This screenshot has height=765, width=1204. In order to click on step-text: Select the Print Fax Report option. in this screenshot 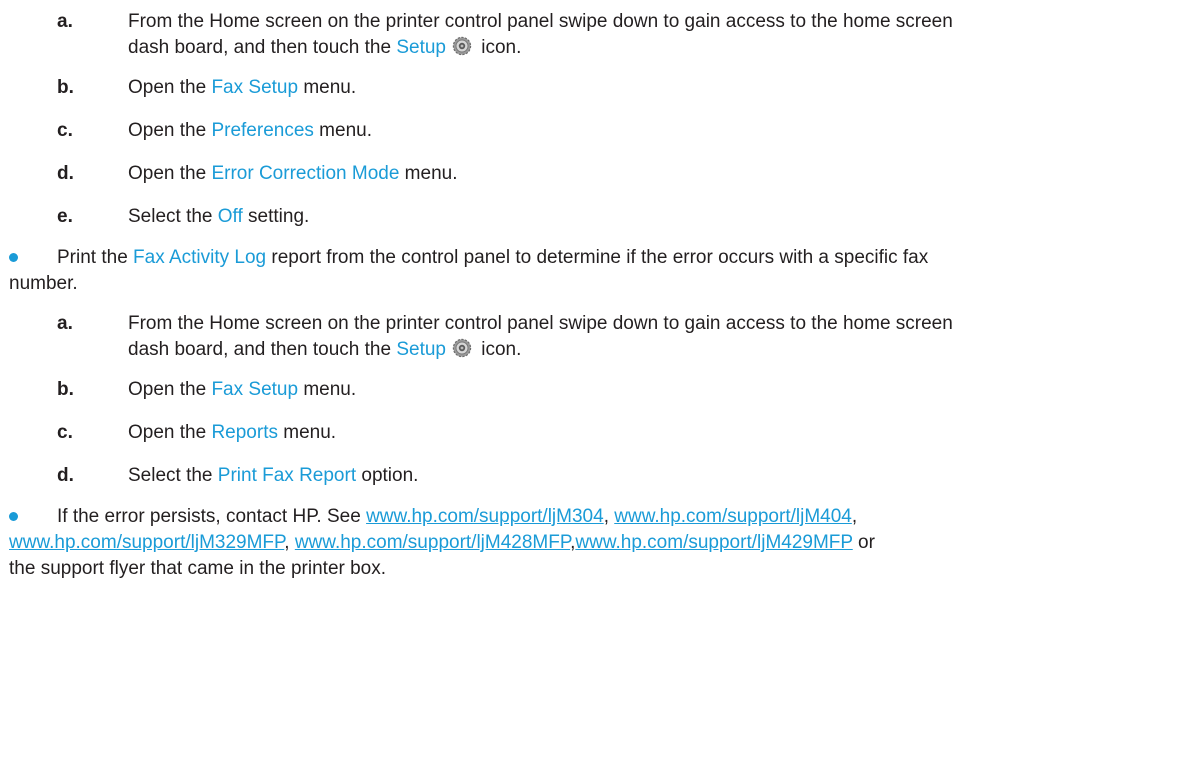, I will do `click(273, 476)`.